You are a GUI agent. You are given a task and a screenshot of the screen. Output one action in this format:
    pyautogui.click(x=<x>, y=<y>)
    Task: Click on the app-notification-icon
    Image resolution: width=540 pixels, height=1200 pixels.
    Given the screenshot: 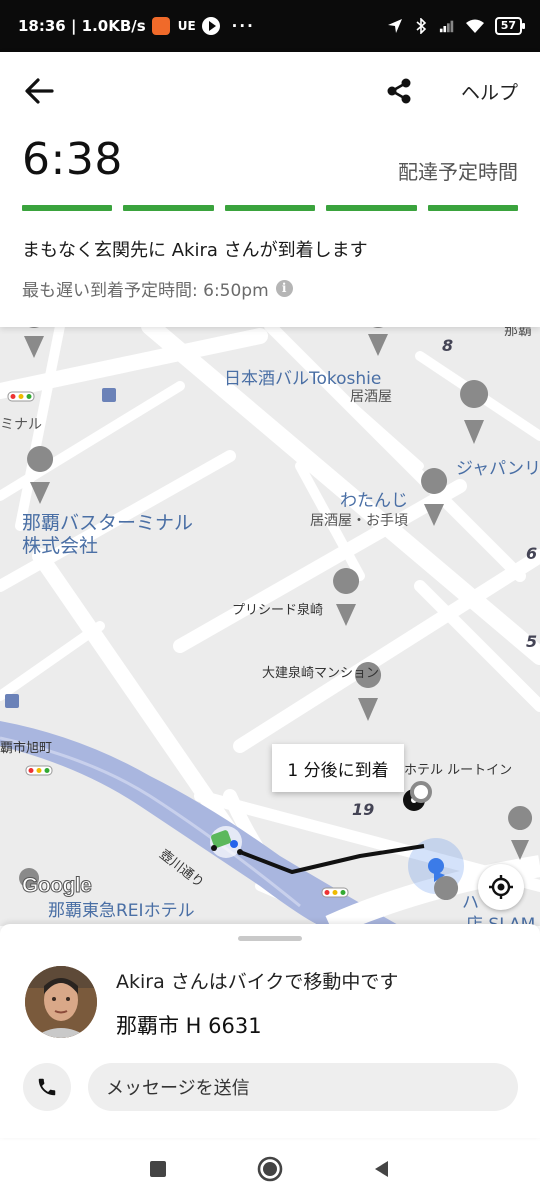 What is the action you would take?
    pyautogui.click(x=160, y=26)
    